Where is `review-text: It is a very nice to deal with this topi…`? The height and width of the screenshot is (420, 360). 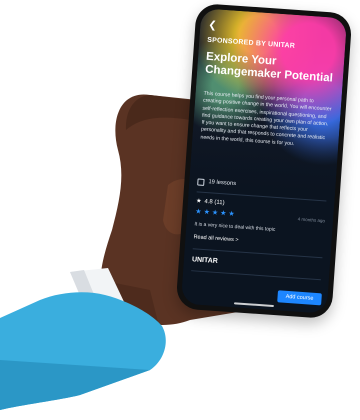 review-text: It is a very nice to deal with this topi… is located at coordinates (235, 227).